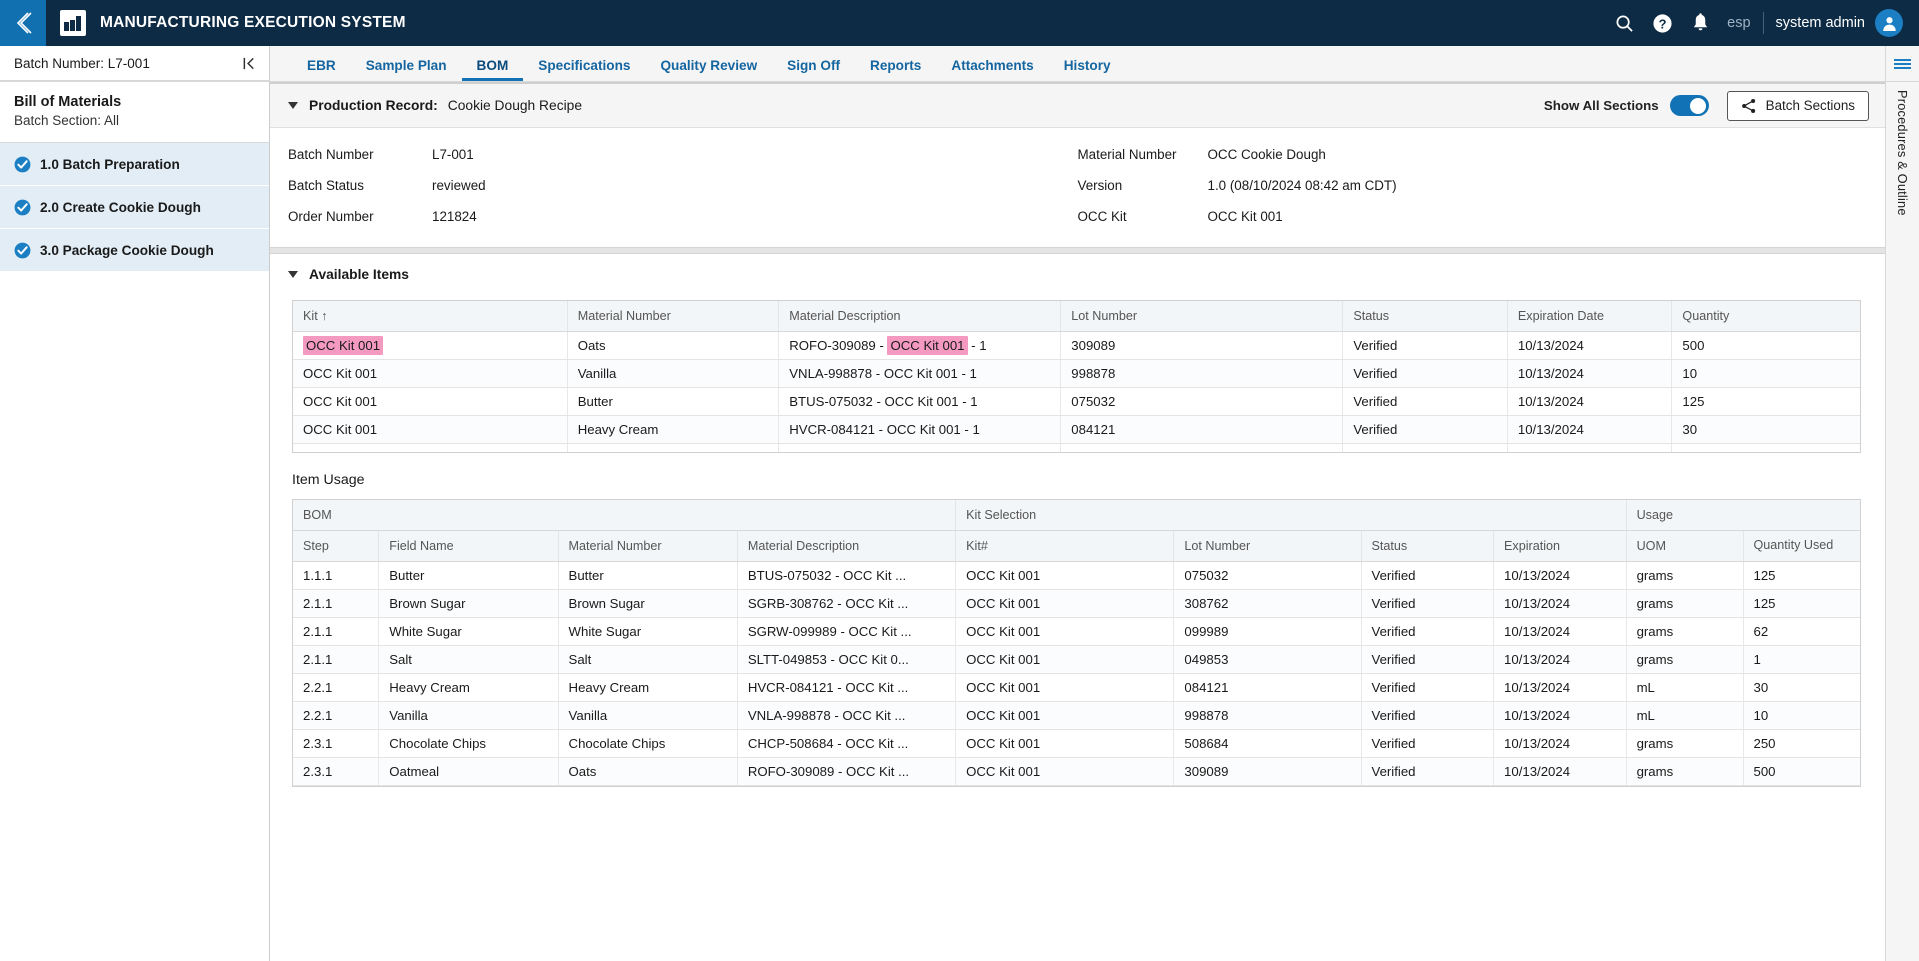  What do you see at coordinates (1889, 23) in the screenshot?
I see `user-avatar-icon` at bounding box center [1889, 23].